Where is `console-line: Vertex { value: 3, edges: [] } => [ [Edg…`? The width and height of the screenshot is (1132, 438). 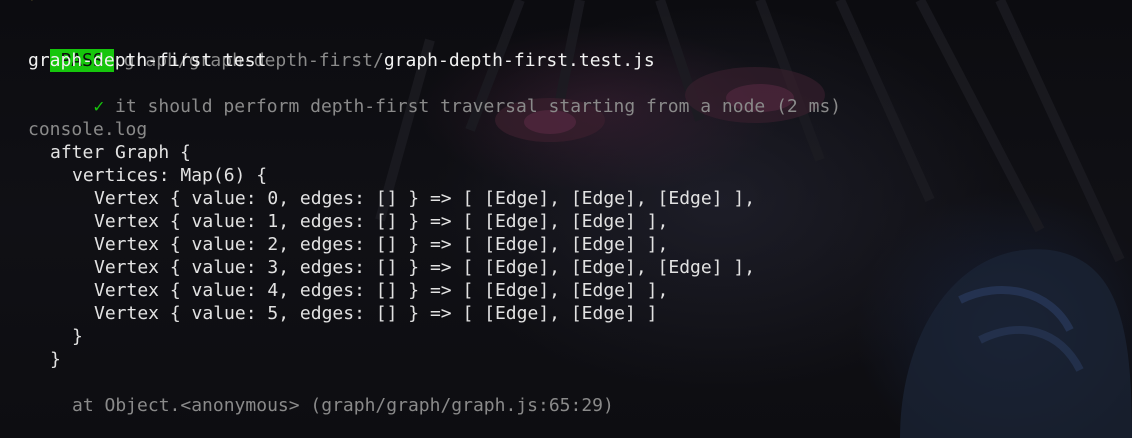 console-line: Vertex { value: 3, edges: [] } => [ [Edg… is located at coordinates (425, 267).